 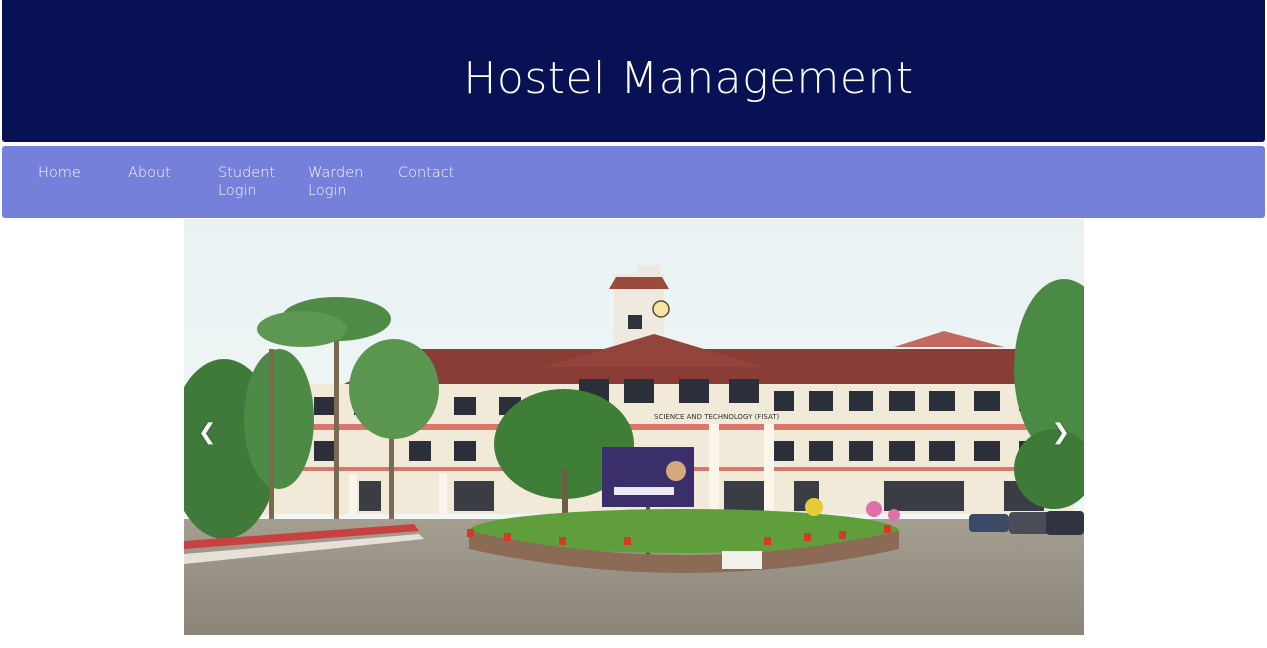 I want to click on nav-warden-login-link: Warden Login, so click(x=343, y=182).